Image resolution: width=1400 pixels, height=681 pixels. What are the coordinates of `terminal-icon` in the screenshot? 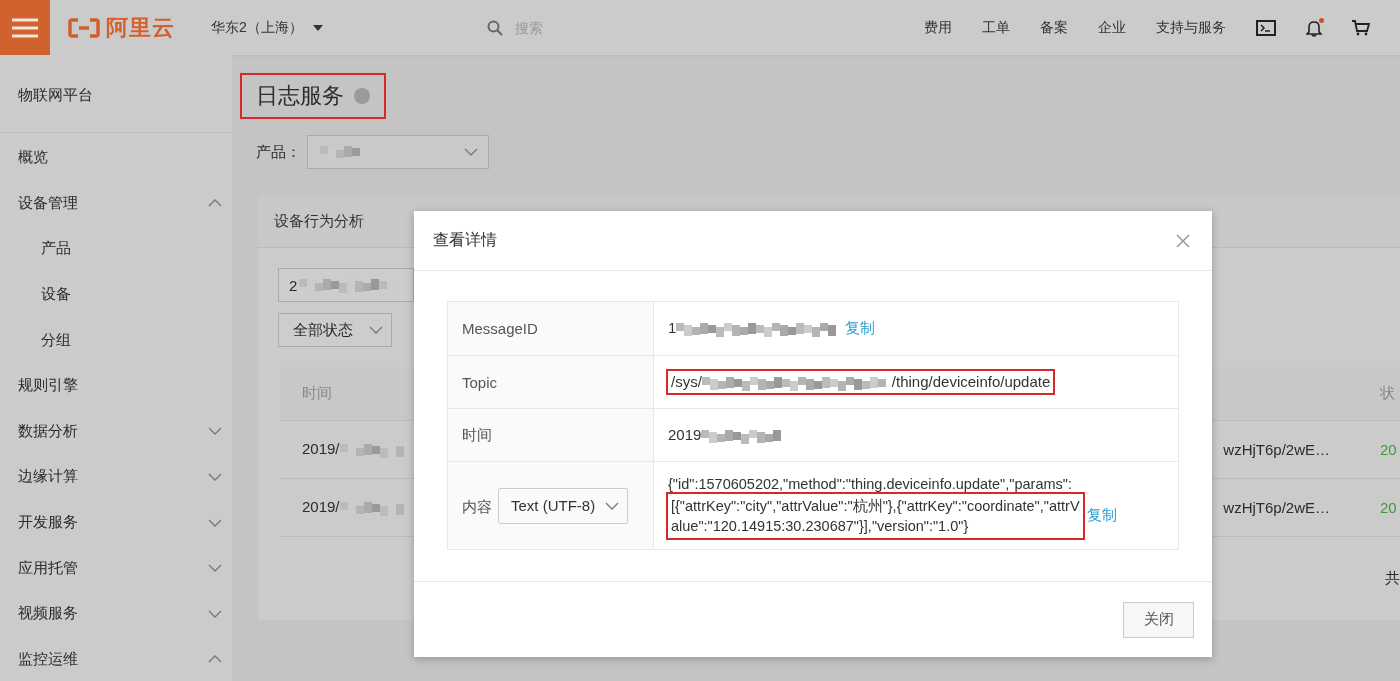 It's located at (1266, 27).